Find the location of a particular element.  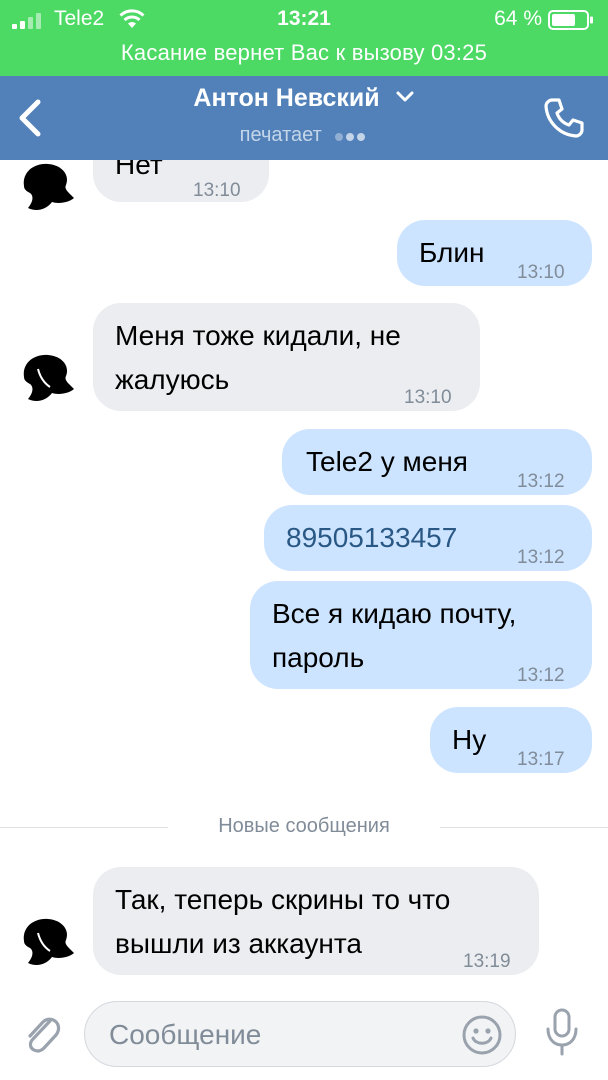

message-text-line2: жалуюсь is located at coordinates (172, 379).